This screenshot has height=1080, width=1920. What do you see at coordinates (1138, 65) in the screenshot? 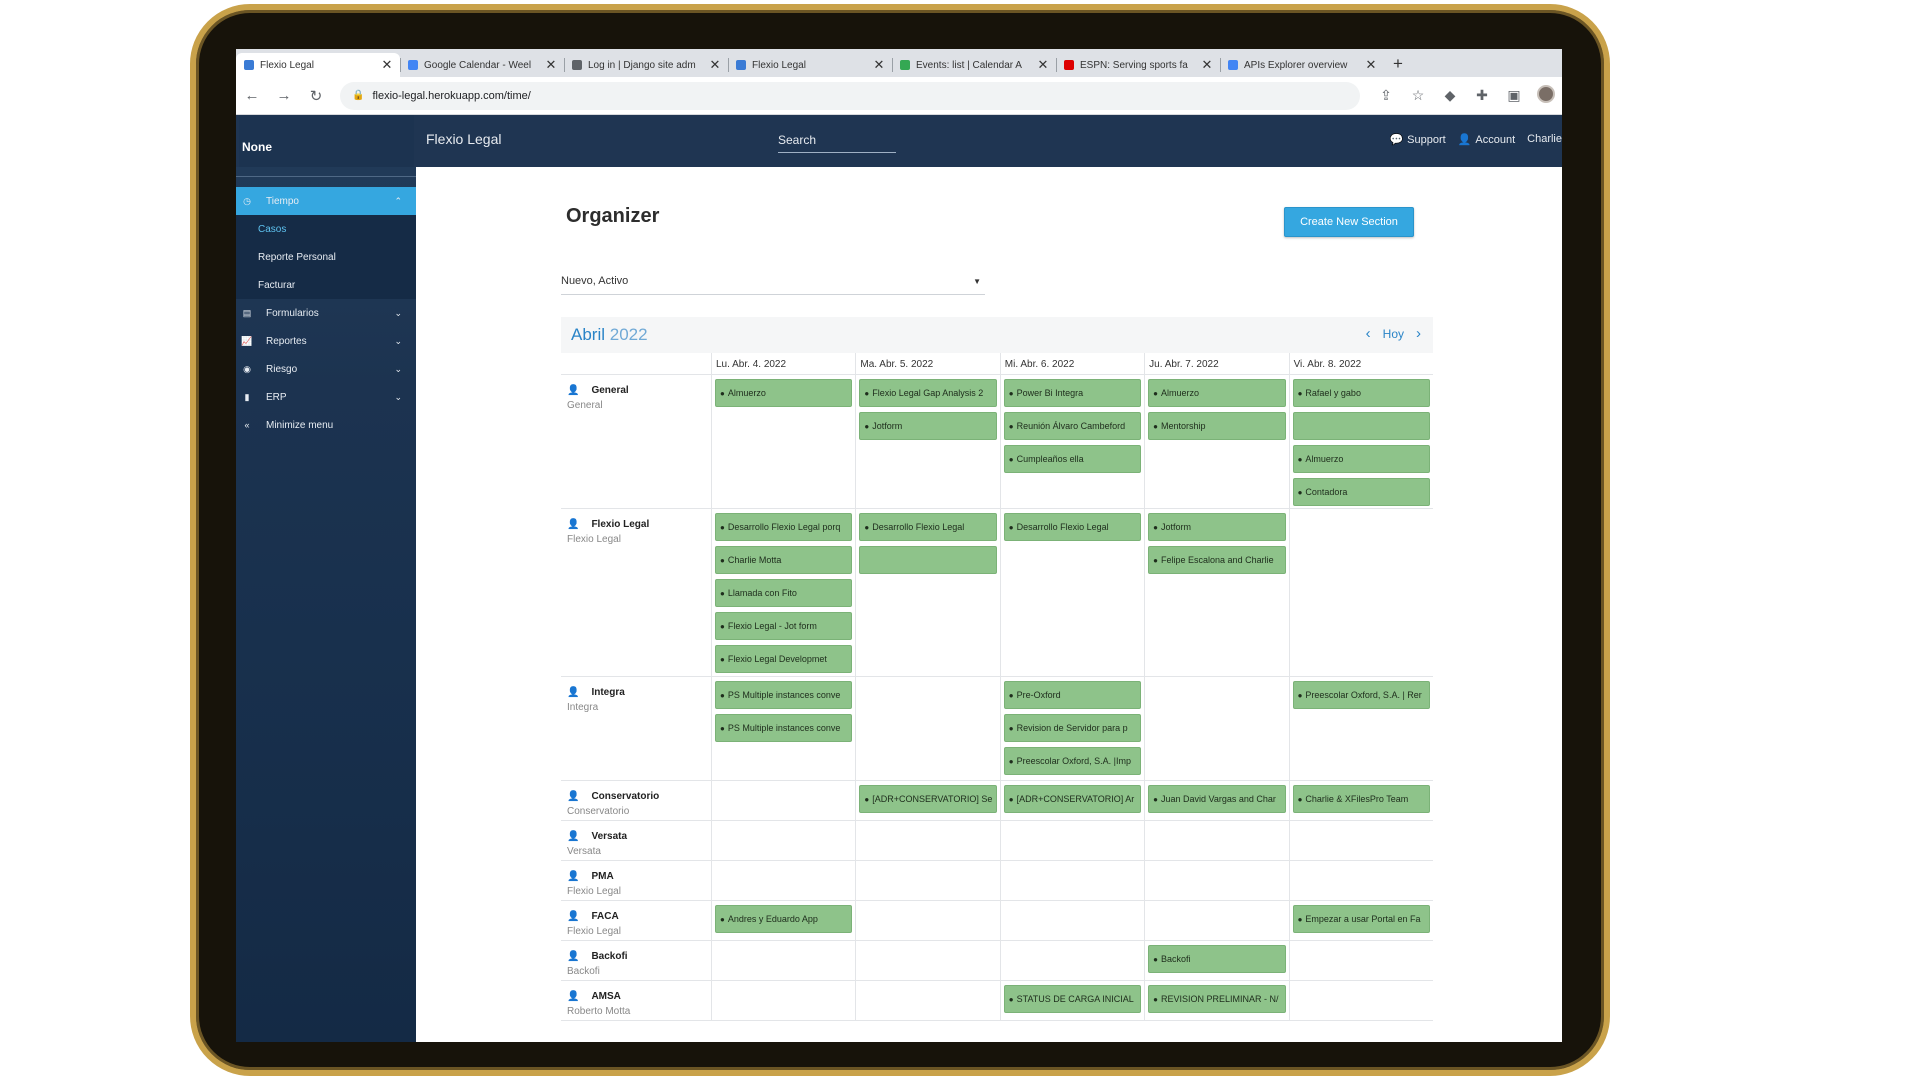
I see `browser-tab: ESPN: Serving sports fa ✕` at bounding box center [1138, 65].